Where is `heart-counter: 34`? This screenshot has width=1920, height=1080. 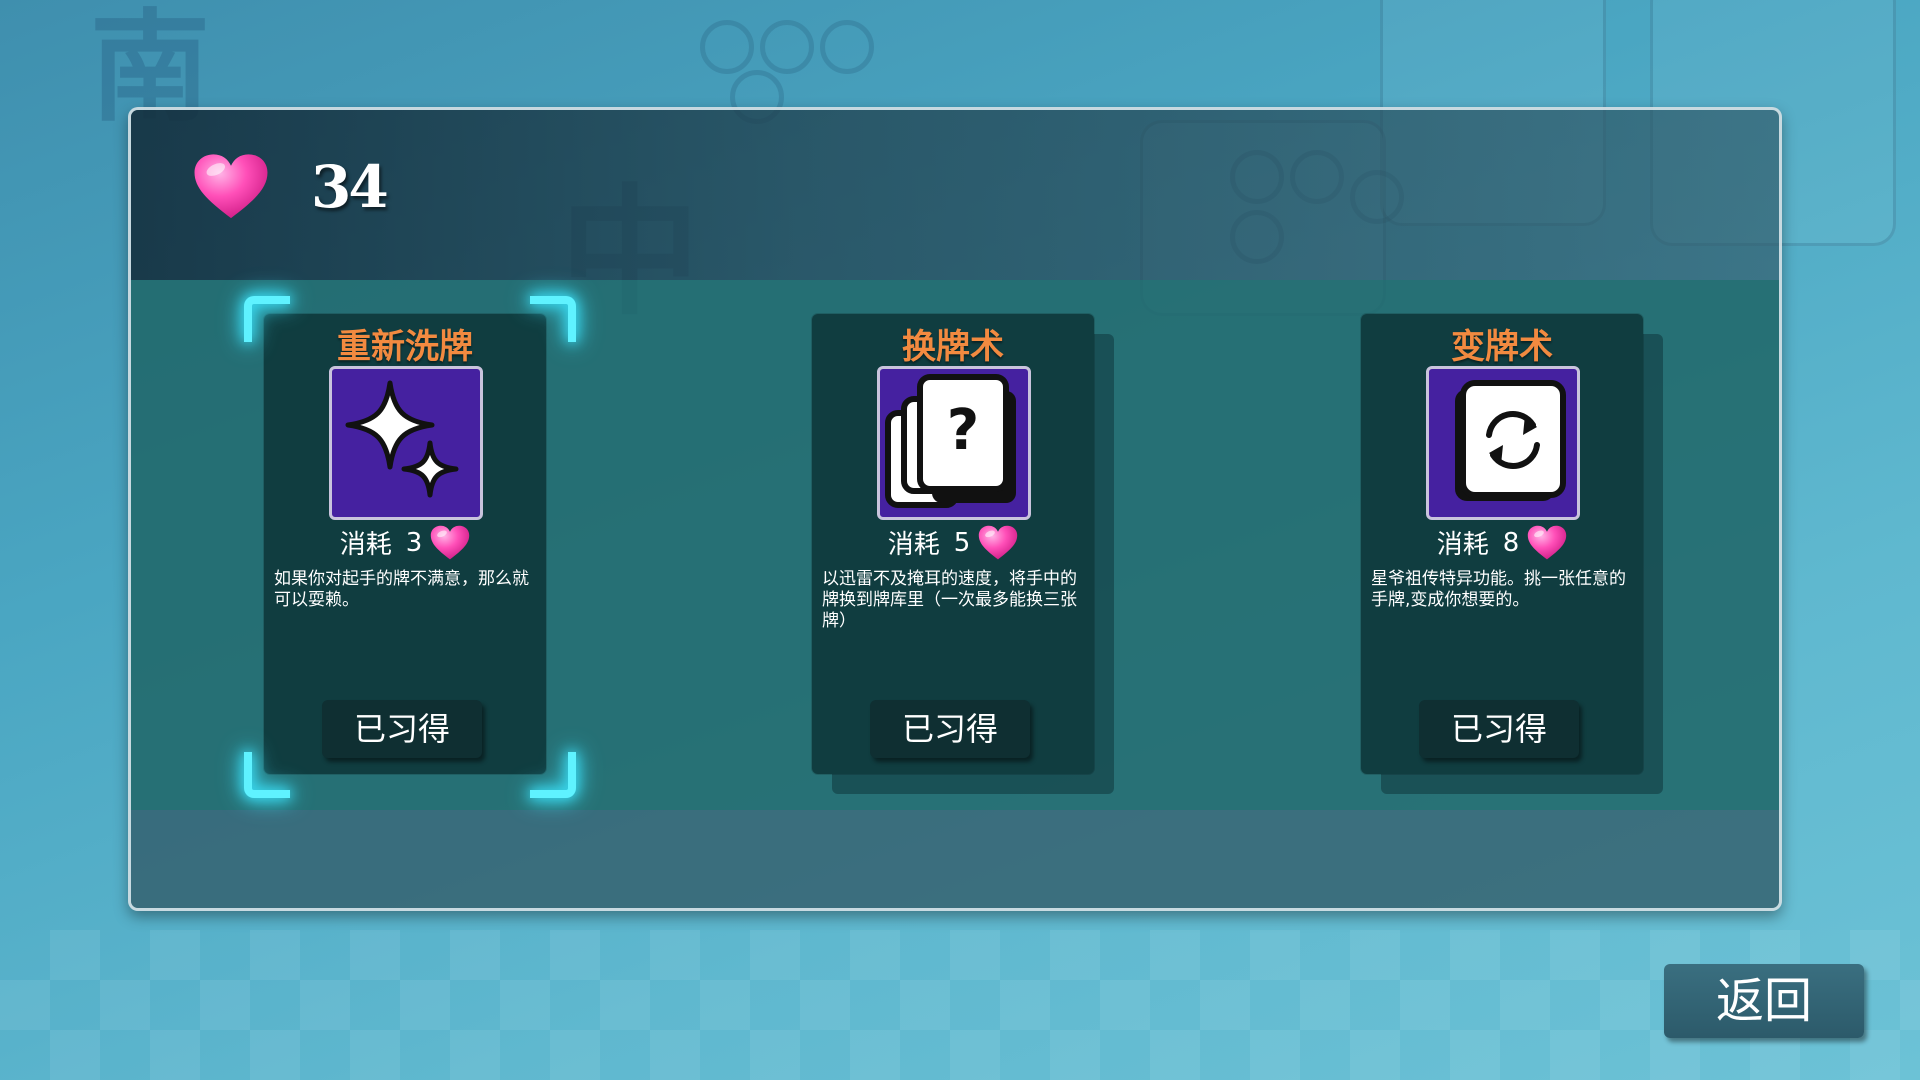 heart-counter: 34 is located at coordinates (291, 187).